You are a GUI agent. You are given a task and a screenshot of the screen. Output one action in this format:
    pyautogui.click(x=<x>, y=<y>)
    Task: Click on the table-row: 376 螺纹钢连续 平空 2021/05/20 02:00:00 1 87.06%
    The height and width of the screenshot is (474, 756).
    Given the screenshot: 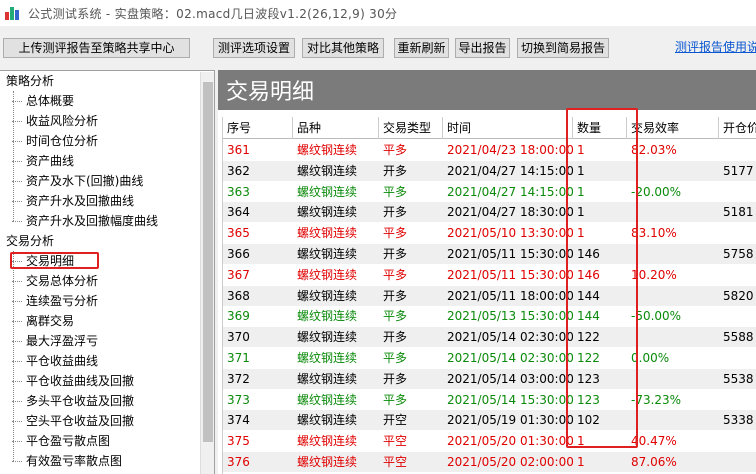 What is the action you would take?
    pyautogui.click(x=489, y=462)
    